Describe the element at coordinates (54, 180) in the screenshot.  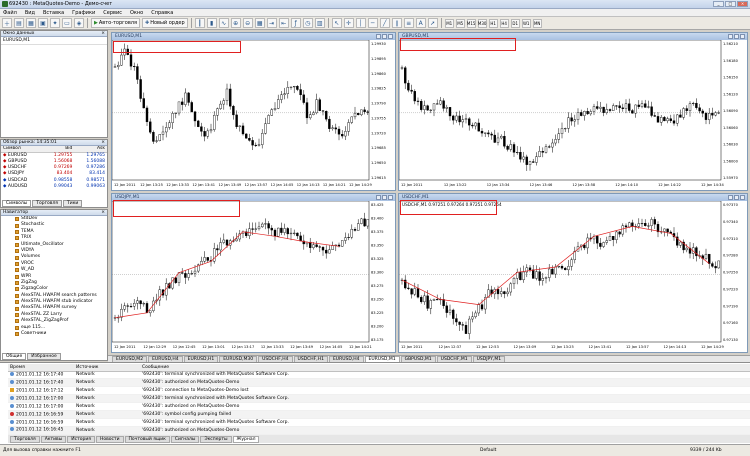
I see `table-row: ◆ USDCAD 0.98558 0.98571` at that location.